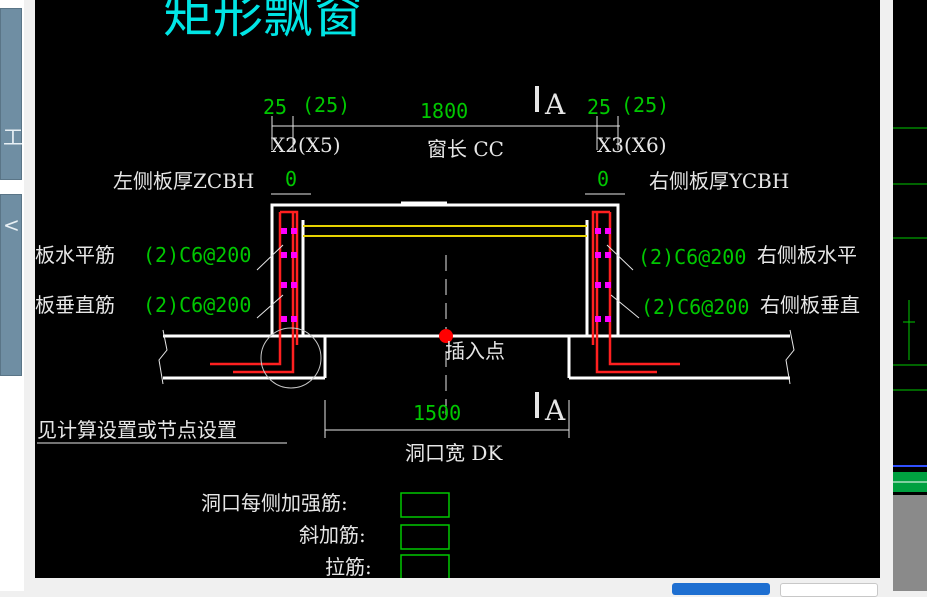  Describe the element at coordinates (425, 505) in the screenshot. I see `opening-reinforcement-input` at that location.